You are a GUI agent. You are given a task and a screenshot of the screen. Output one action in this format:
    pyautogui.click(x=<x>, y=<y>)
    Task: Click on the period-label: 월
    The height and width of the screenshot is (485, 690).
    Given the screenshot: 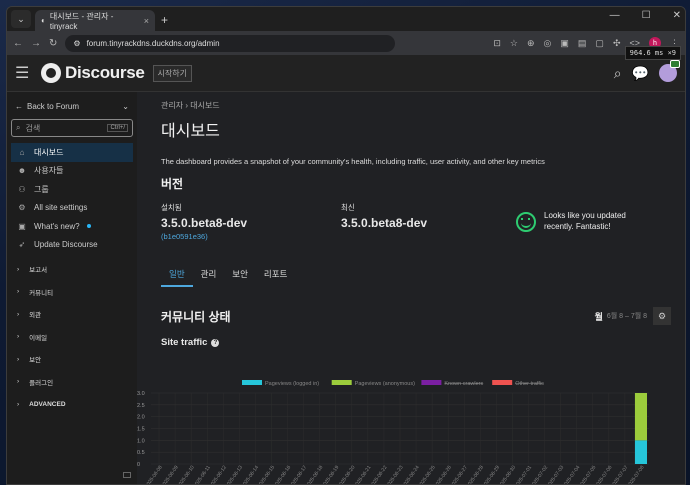 What is the action you would take?
    pyautogui.click(x=598, y=316)
    